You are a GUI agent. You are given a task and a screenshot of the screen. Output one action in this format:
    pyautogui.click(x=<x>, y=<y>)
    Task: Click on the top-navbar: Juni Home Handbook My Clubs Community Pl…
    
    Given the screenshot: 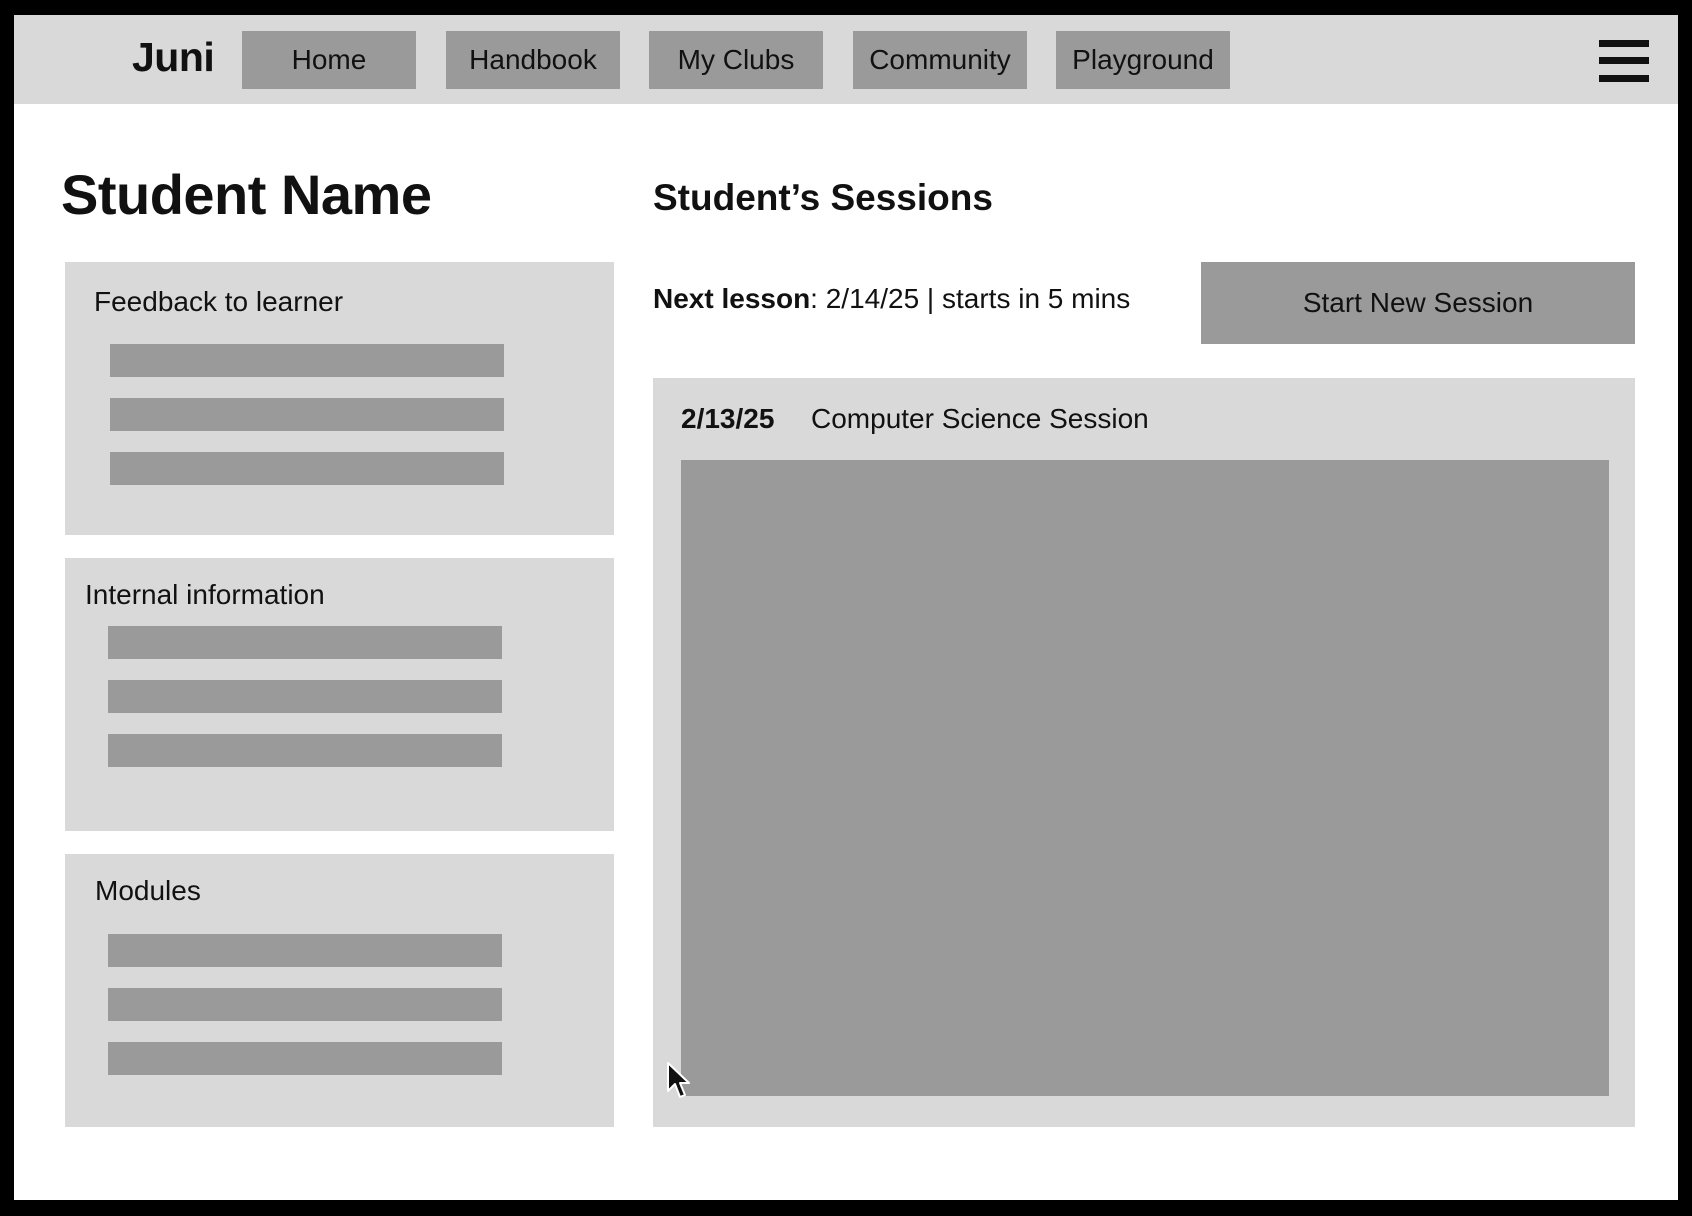 What is the action you would take?
    pyautogui.click(x=846, y=59)
    